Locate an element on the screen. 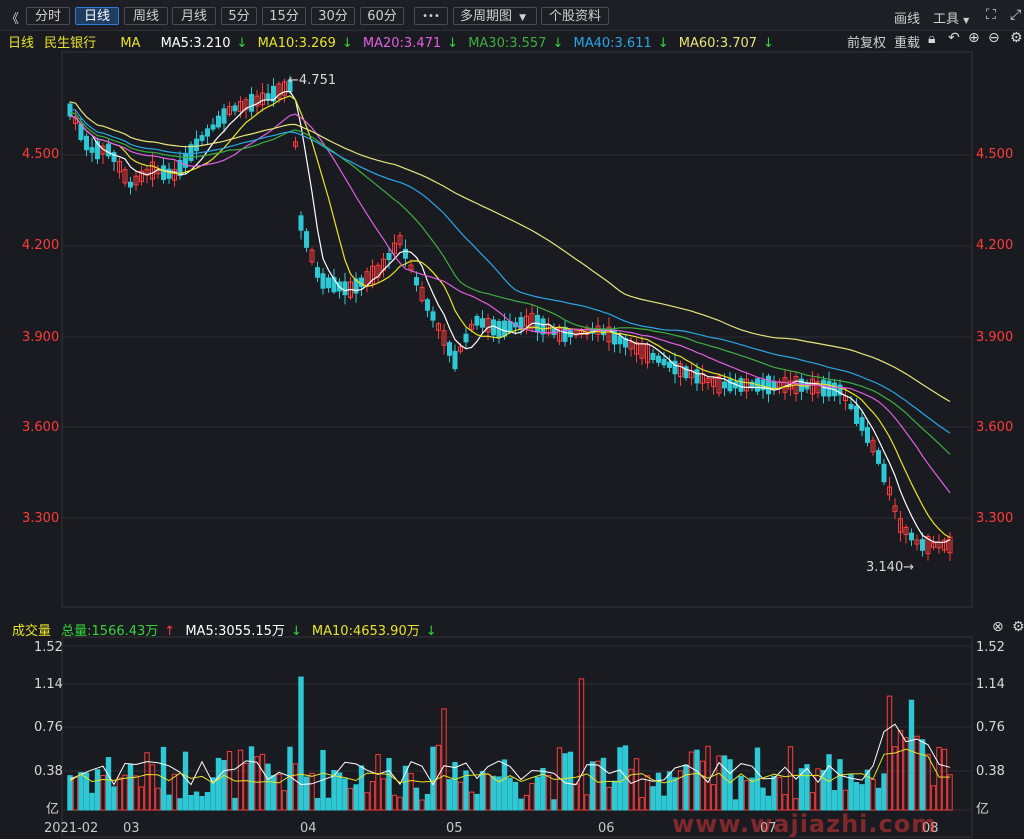 The height and width of the screenshot is (839, 1024). volume-tick-right: 1.52 is located at coordinates (990, 647).